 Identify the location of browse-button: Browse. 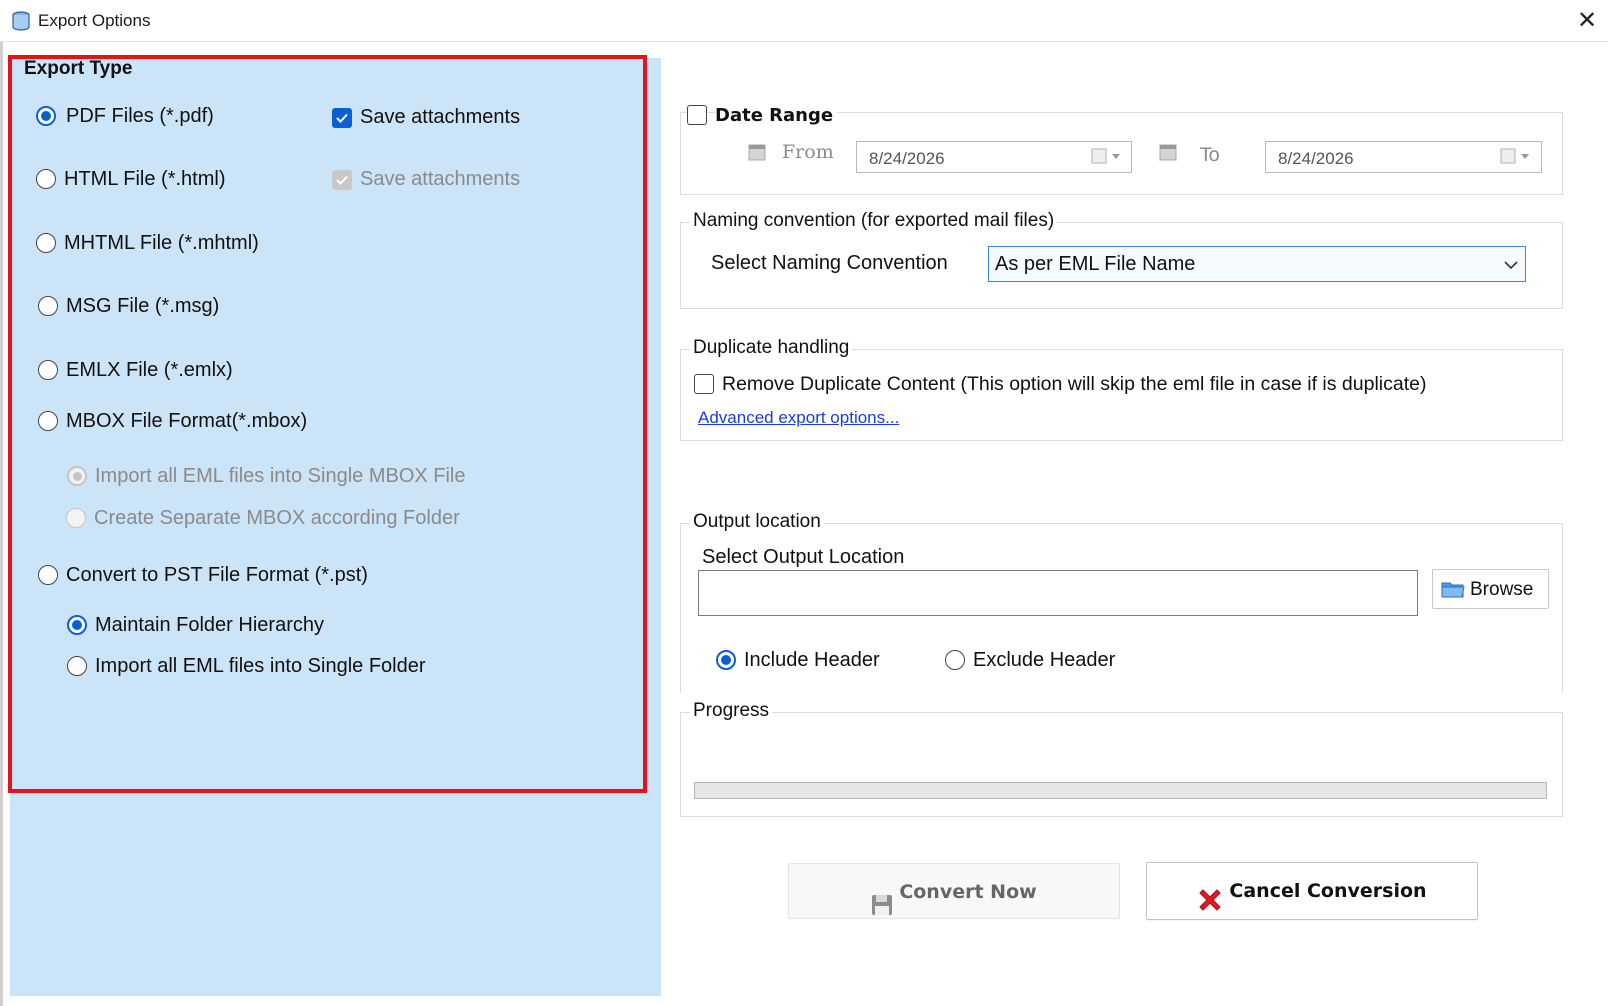
(1490, 589).